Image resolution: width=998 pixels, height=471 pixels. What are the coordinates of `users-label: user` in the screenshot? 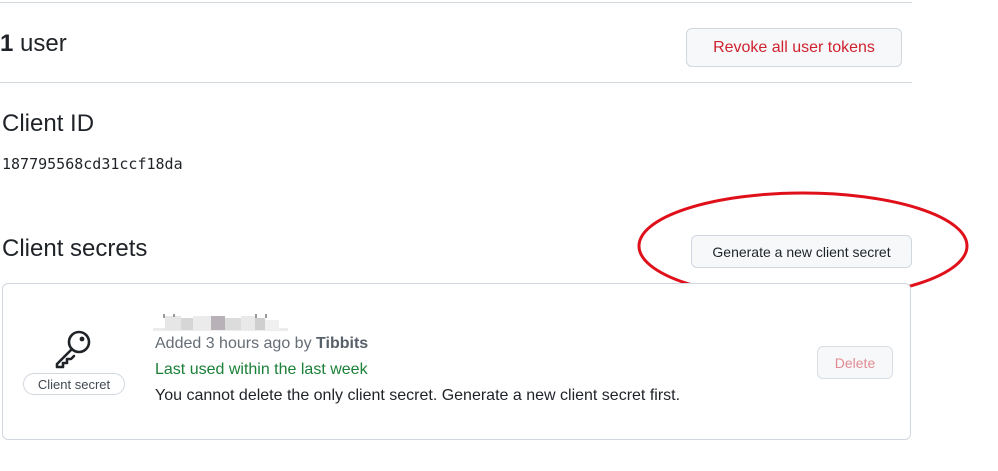 It's located at (40, 43).